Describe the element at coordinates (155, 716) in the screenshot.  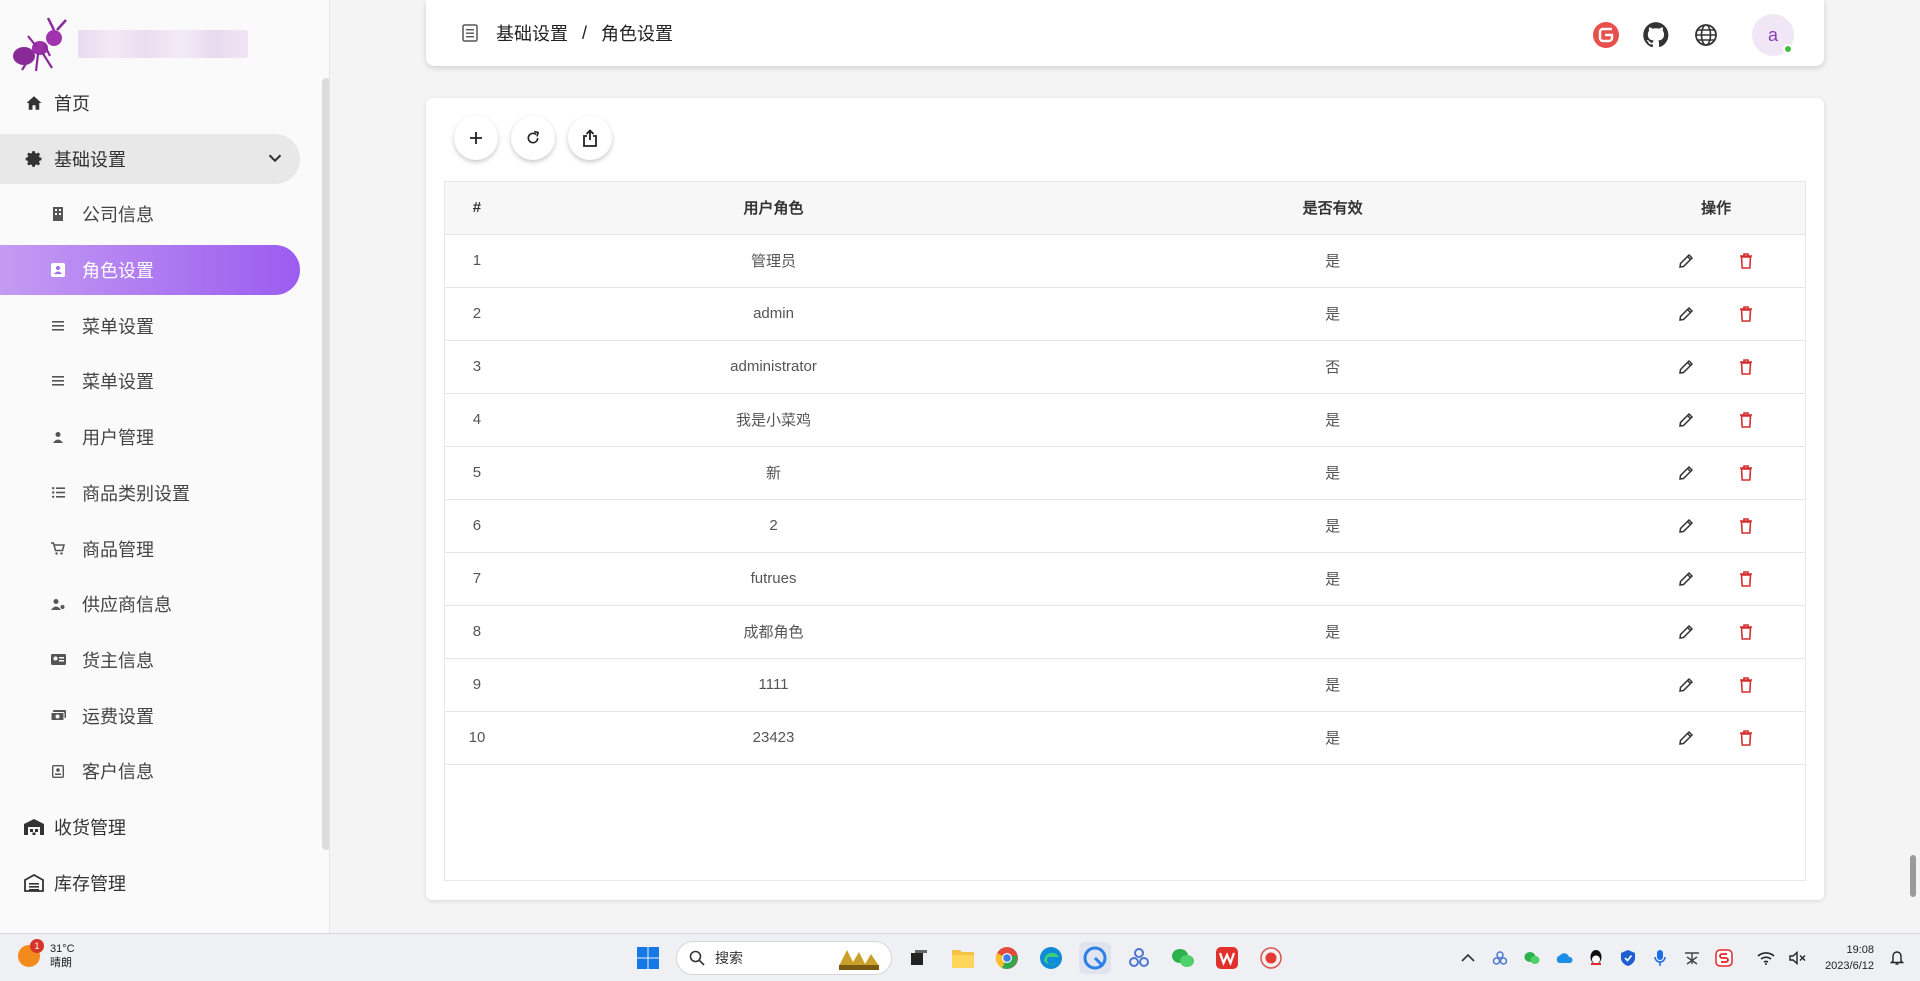
I see `sidebar-item-freight-settings: 运费设置` at that location.